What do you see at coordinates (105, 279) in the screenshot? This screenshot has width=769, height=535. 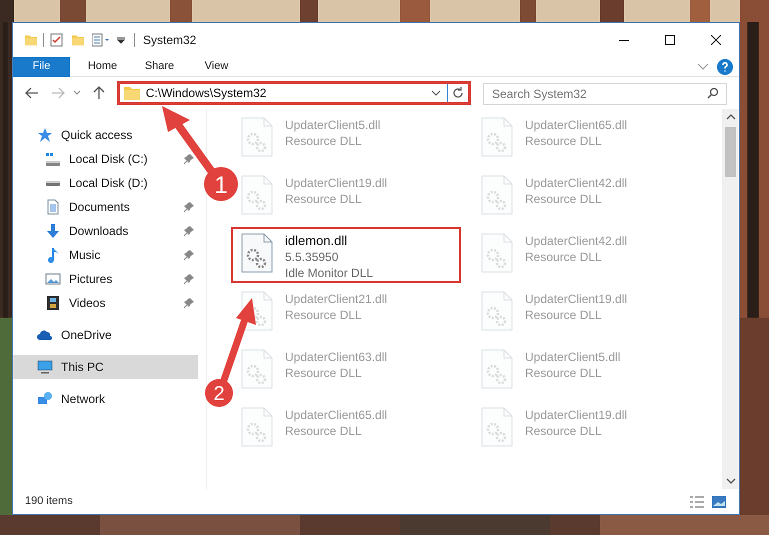 I see `sidebar-item: Pictures` at bounding box center [105, 279].